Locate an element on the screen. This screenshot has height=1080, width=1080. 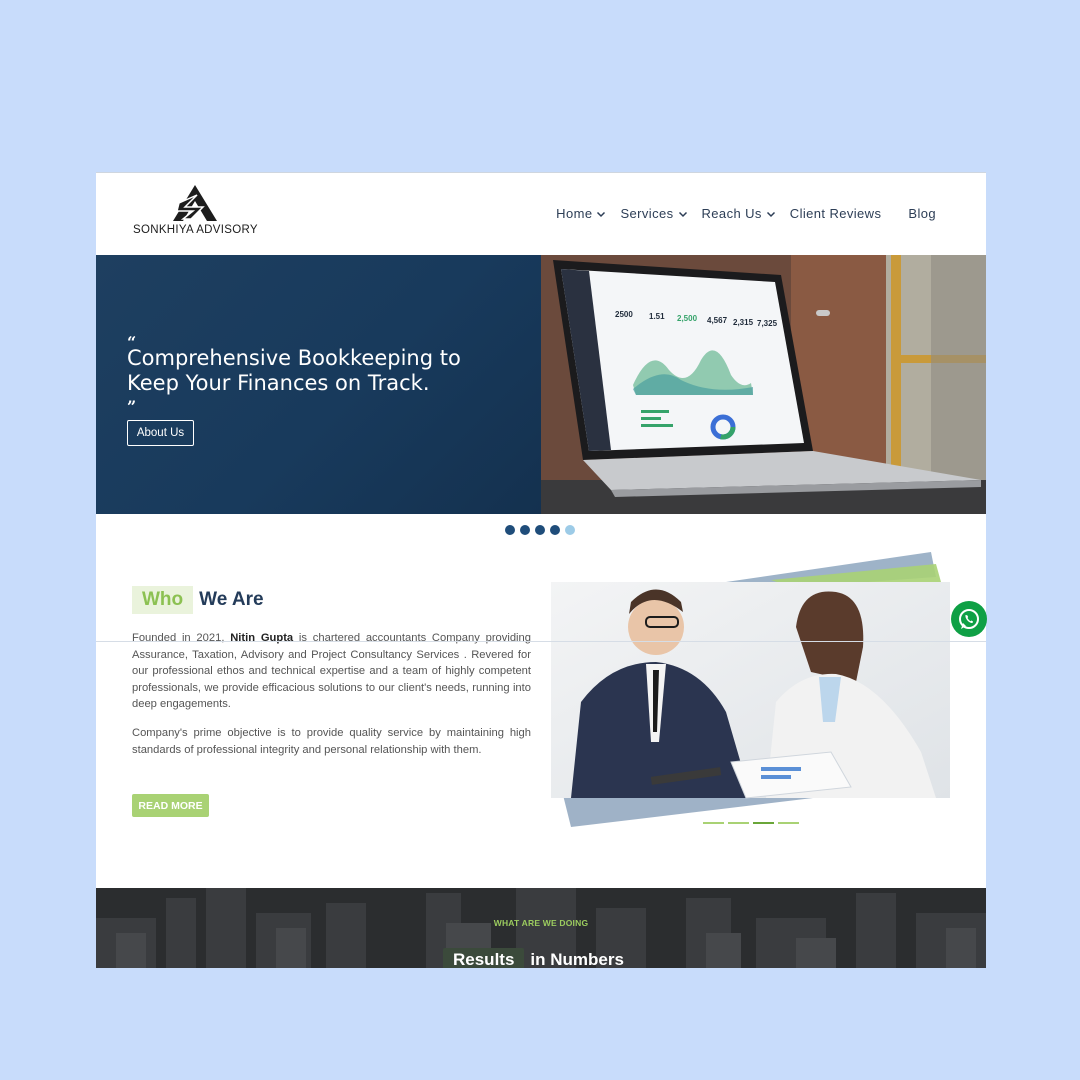
results-section: WHAT ARE WE DOING Results in Numbers is located at coordinates (541, 928).